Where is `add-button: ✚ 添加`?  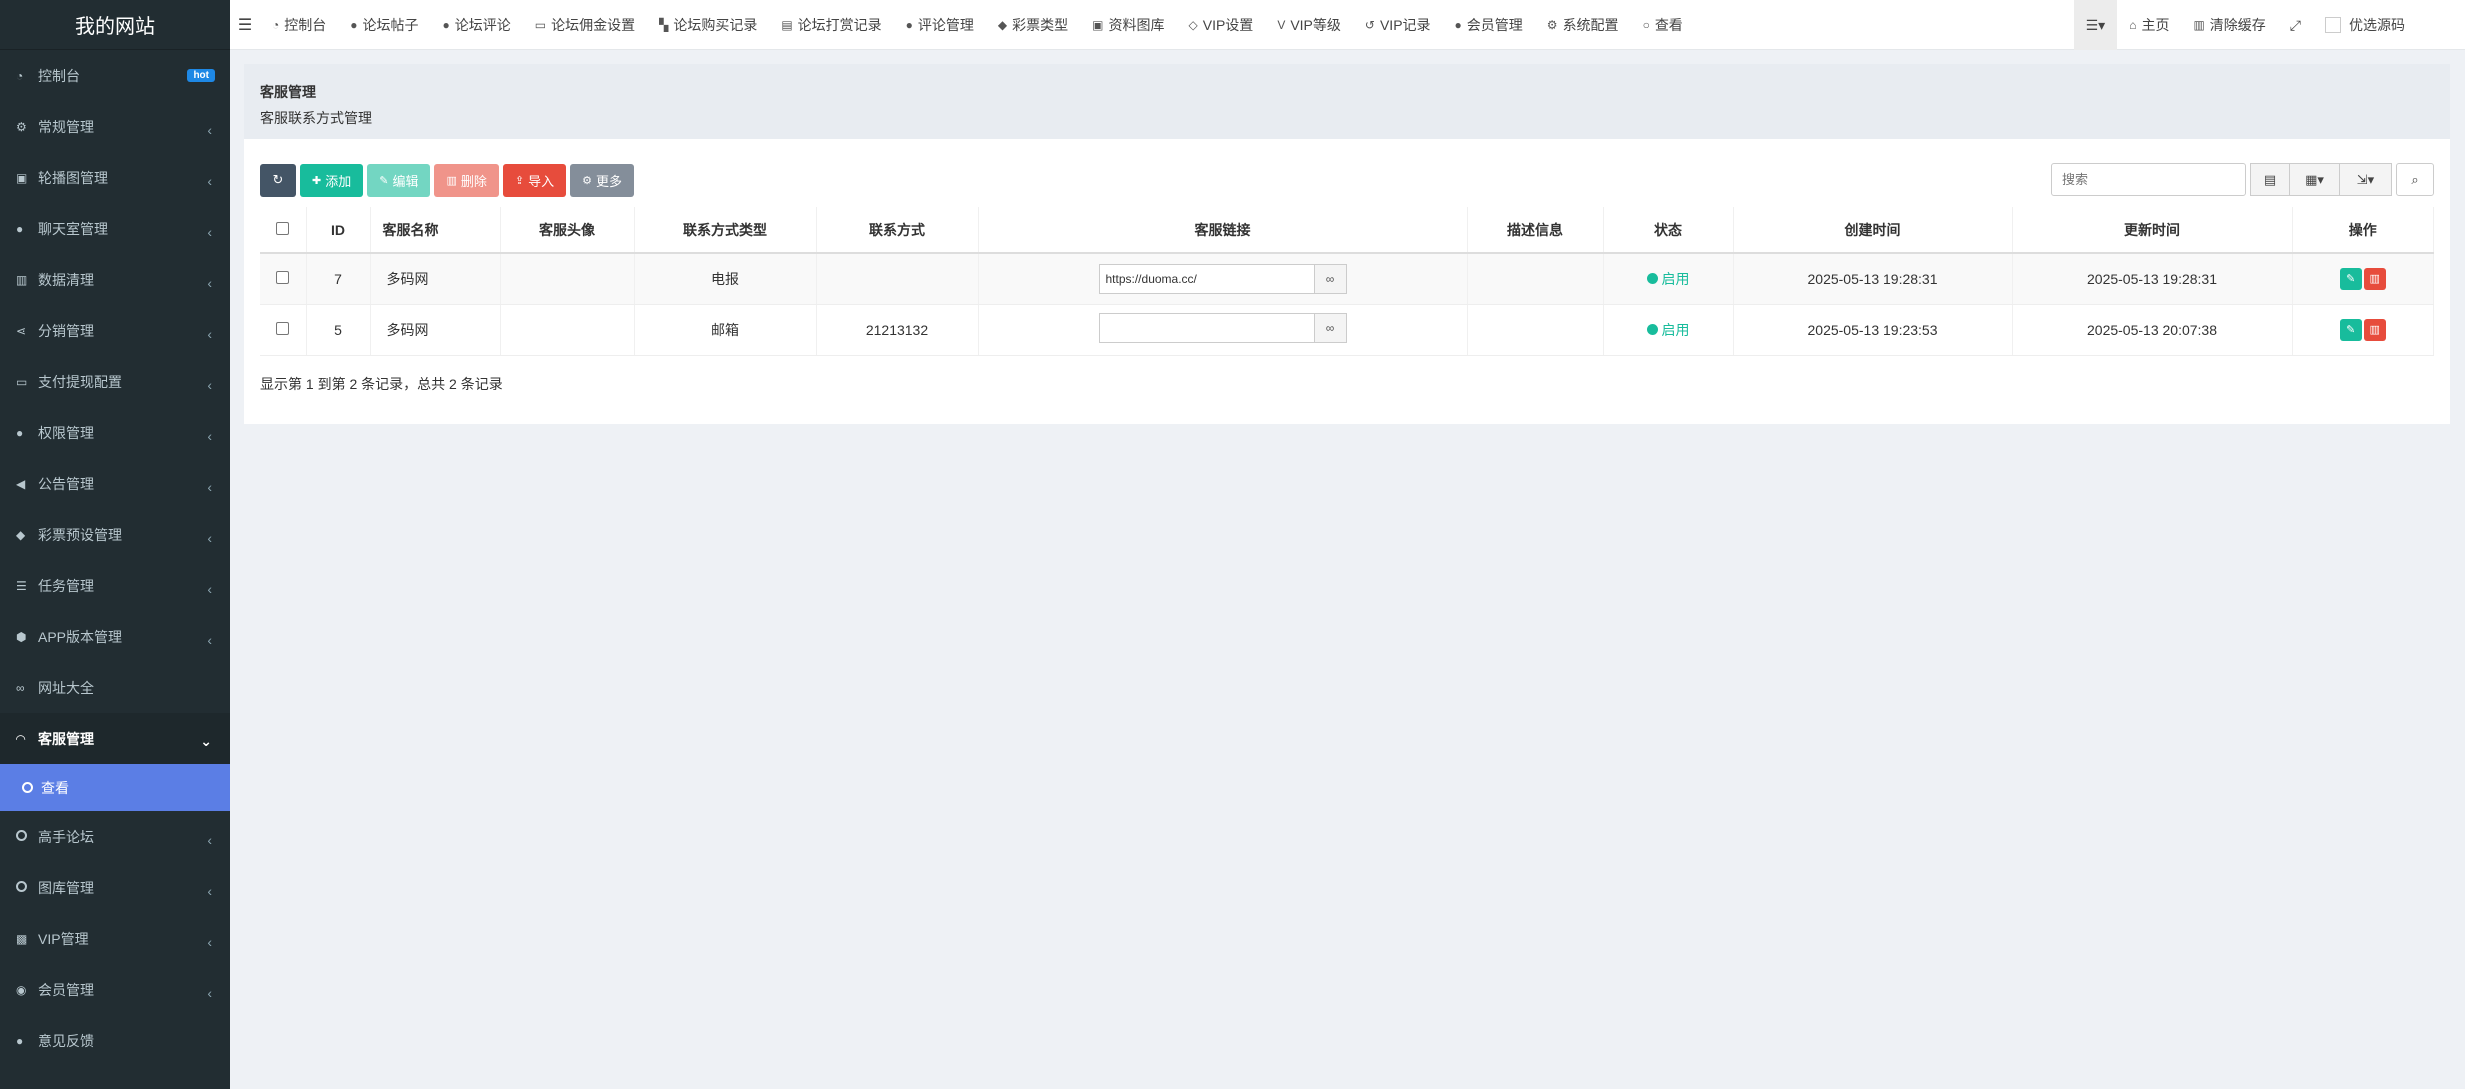 add-button: ✚ 添加 is located at coordinates (332, 180).